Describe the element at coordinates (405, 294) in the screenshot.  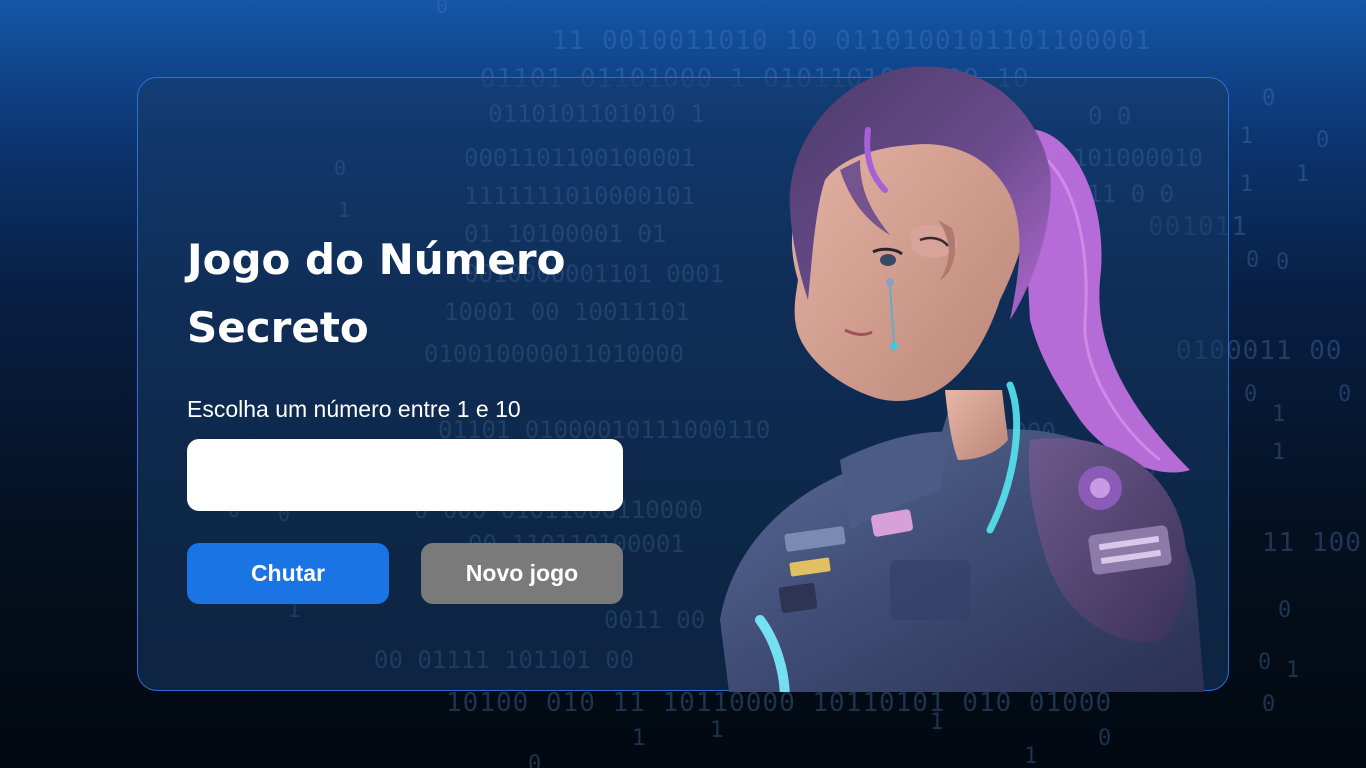
I see `page-title: Jogo do Número Secreto` at that location.